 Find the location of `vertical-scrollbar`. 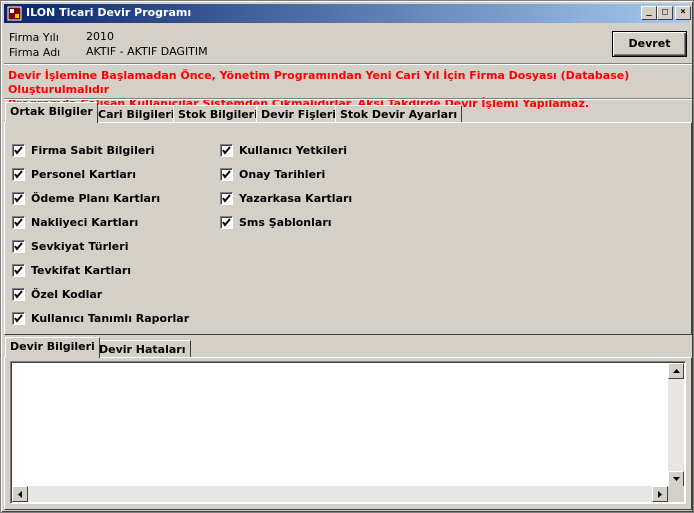

vertical-scrollbar is located at coordinates (676, 425).